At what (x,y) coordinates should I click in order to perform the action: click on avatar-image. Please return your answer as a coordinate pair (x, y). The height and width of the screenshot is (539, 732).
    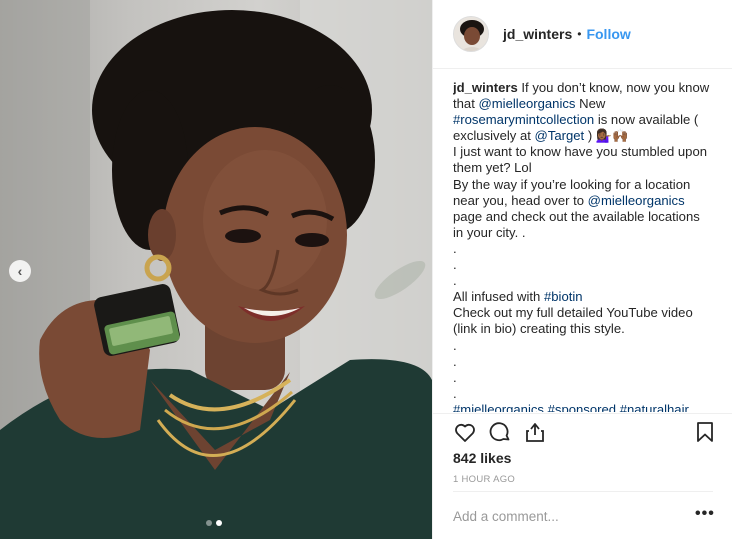
    Looking at the image, I should click on (471, 34).